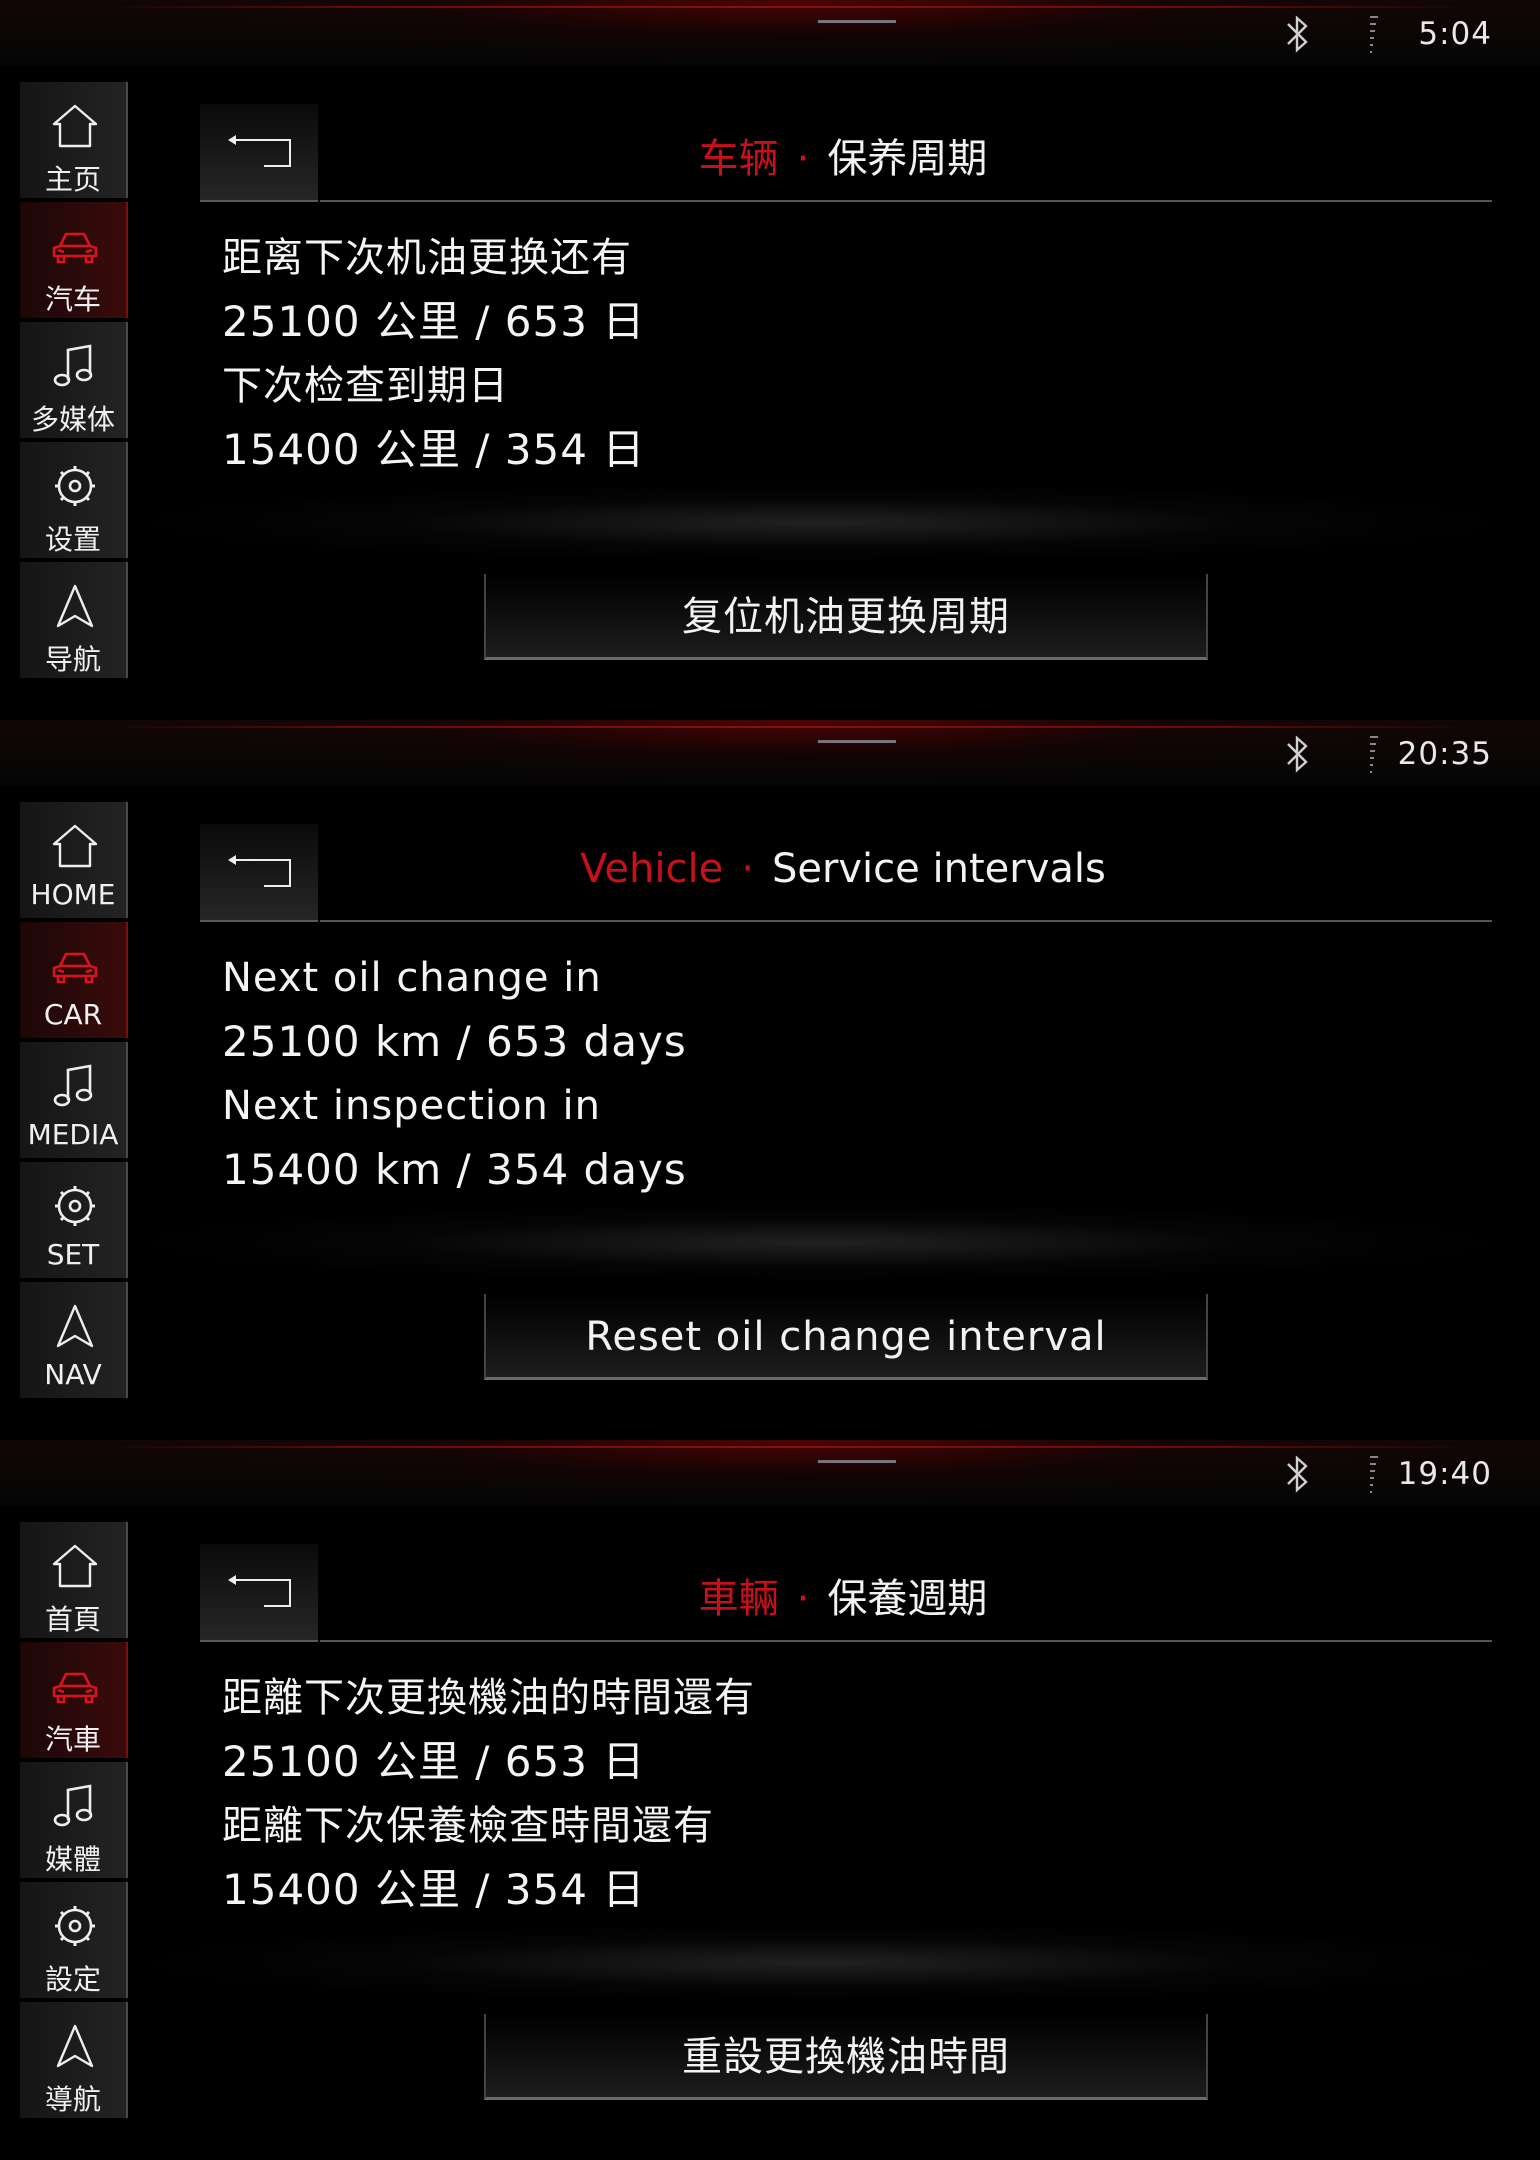 The width and height of the screenshot is (1540, 2160). Describe the element at coordinates (1444, 1474) in the screenshot. I see `clock: 19:40` at that location.